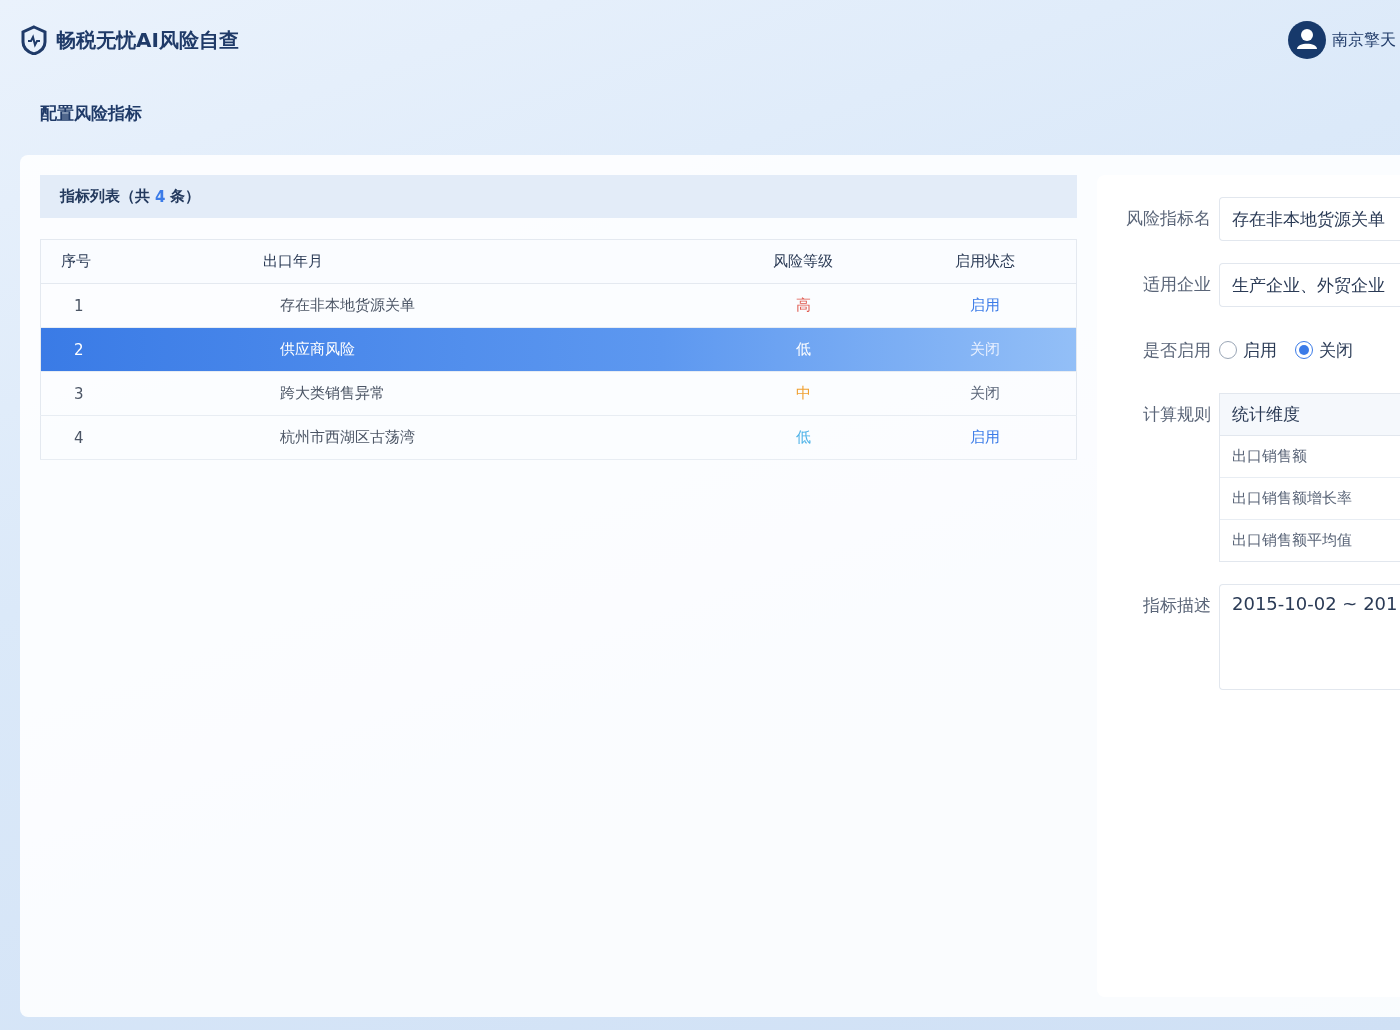  What do you see at coordinates (1292, 540) in the screenshot?
I see `table-cell-text: 出口销售额平均值` at bounding box center [1292, 540].